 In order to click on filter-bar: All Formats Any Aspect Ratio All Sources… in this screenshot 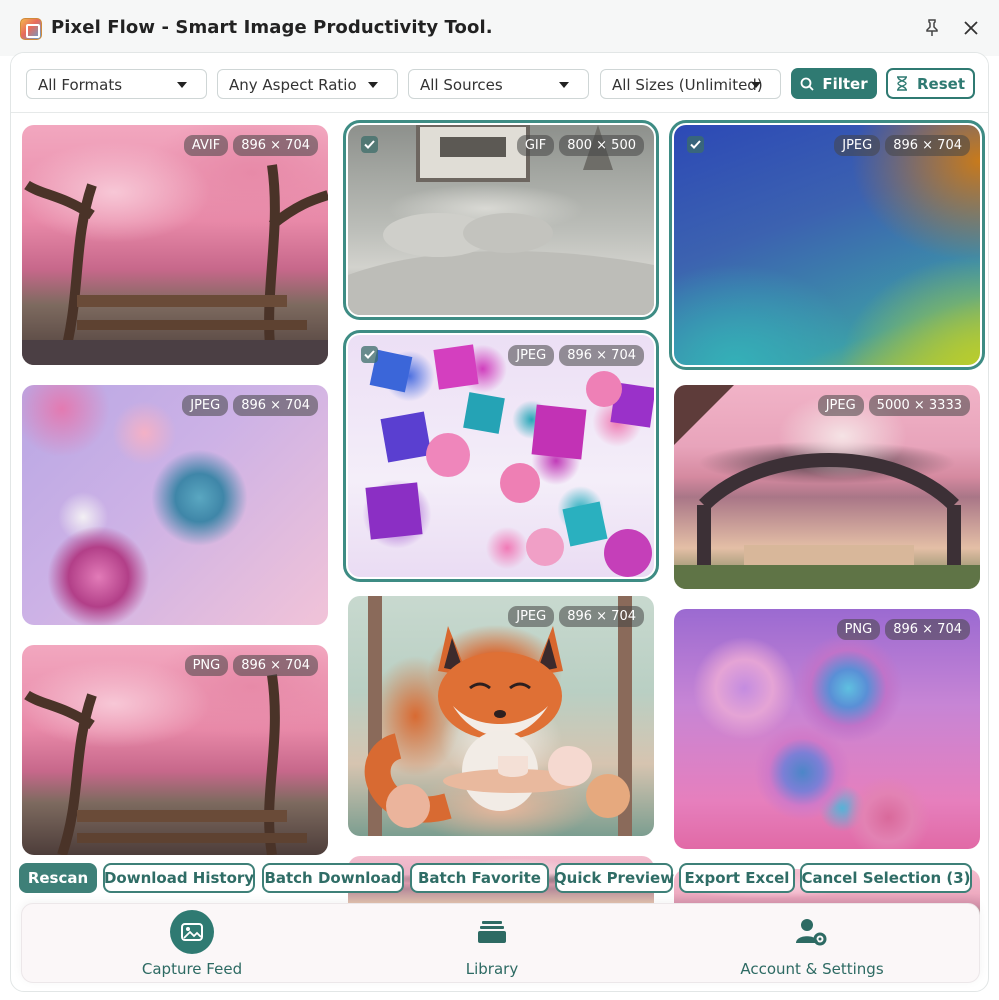, I will do `click(499, 83)`.